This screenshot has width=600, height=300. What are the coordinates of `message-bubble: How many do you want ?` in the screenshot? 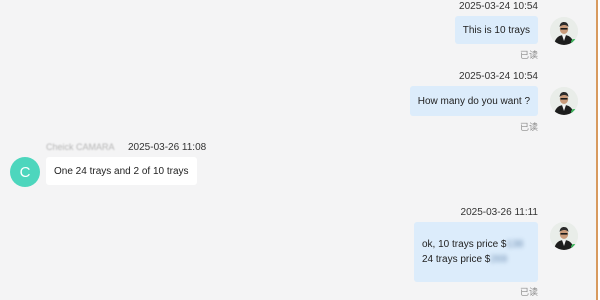 It's located at (473, 101).